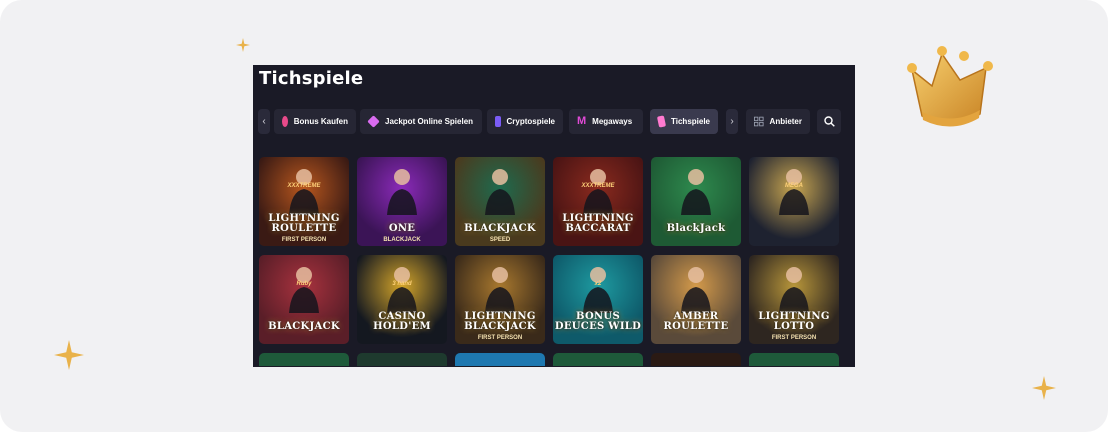  I want to click on cards-icon, so click(661, 121).